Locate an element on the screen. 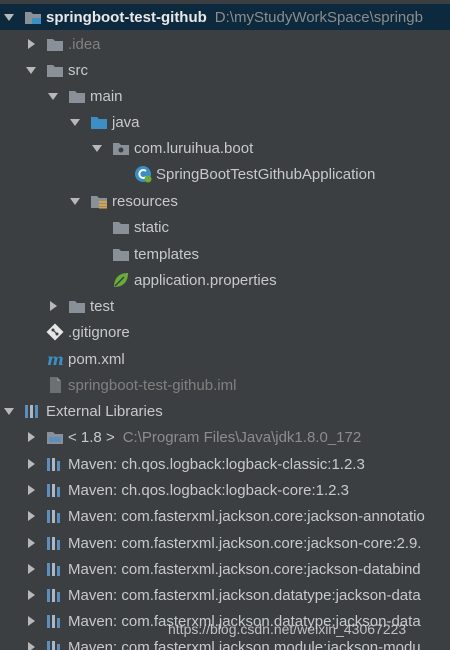 Image resolution: width=450 pixels, height=650 pixels. gitignore-label: .gitignore is located at coordinates (99, 332).